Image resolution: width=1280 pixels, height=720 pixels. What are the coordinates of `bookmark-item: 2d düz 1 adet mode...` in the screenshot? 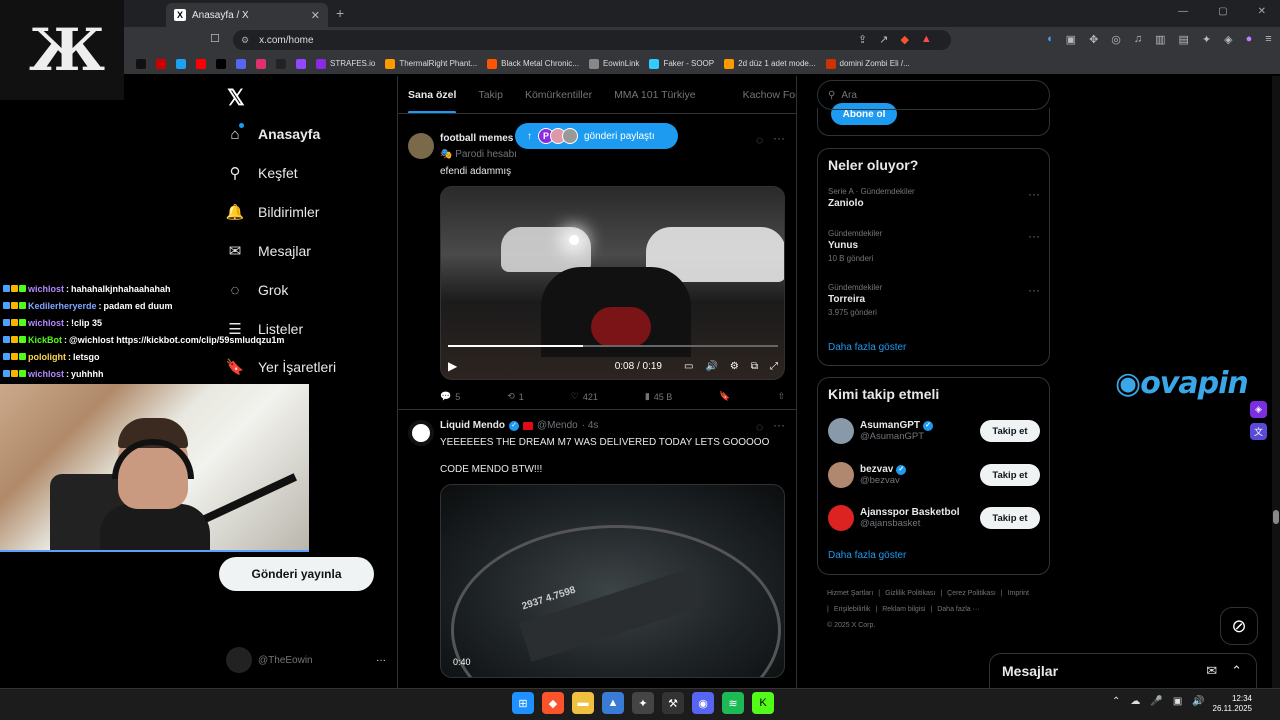 It's located at (770, 63).